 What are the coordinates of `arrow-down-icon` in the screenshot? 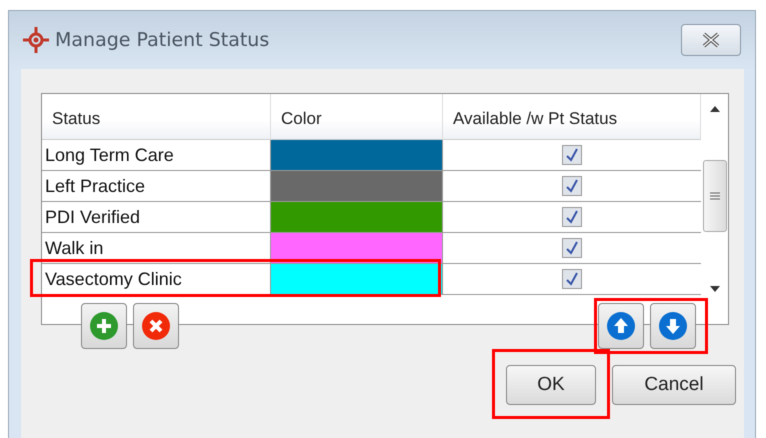 It's located at (673, 326).